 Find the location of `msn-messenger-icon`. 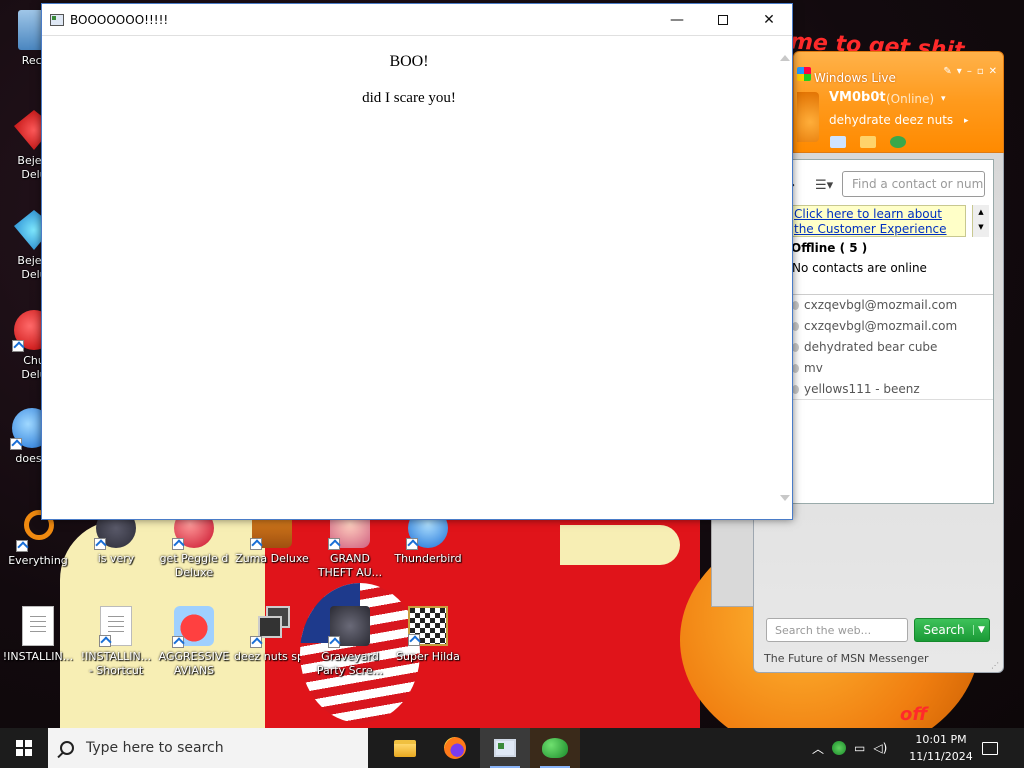

msn-messenger-icon is located at coordinates (555, 748).